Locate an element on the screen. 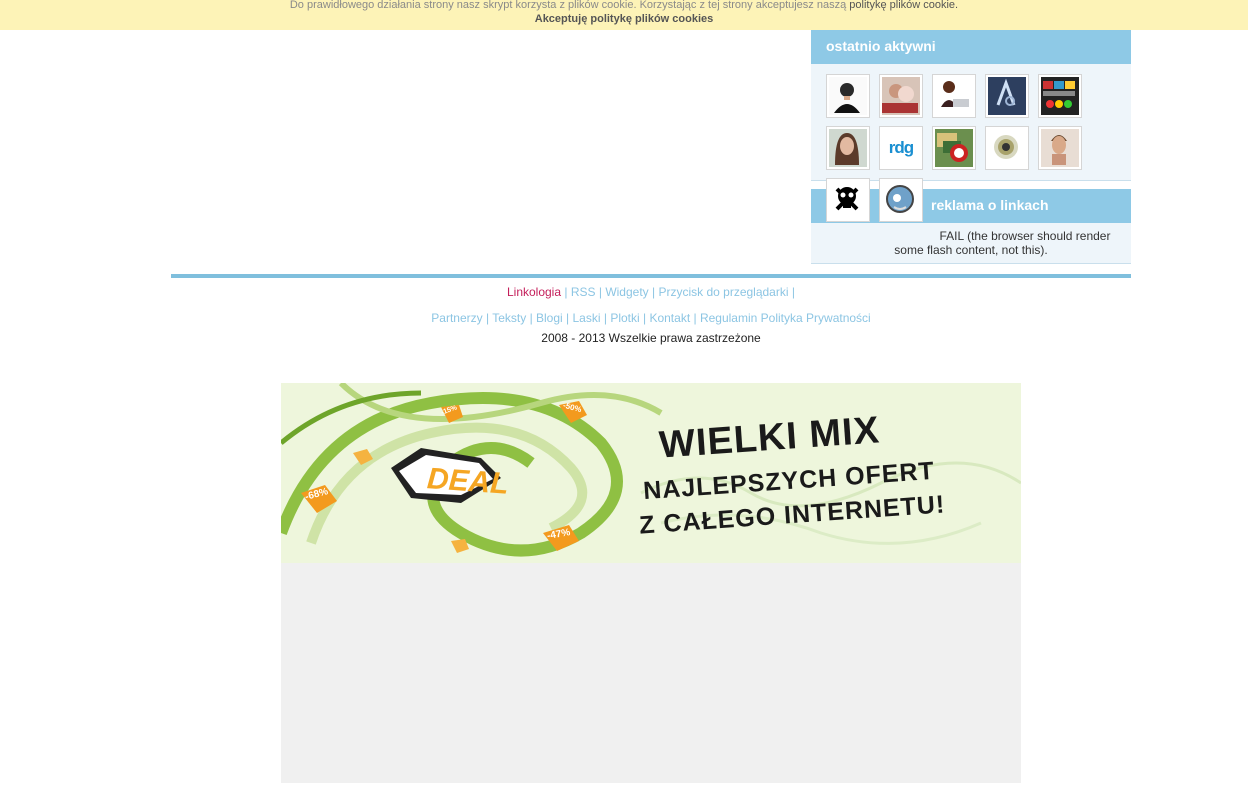  footer-link-rss: RSS is located at coordinates (583, 292).